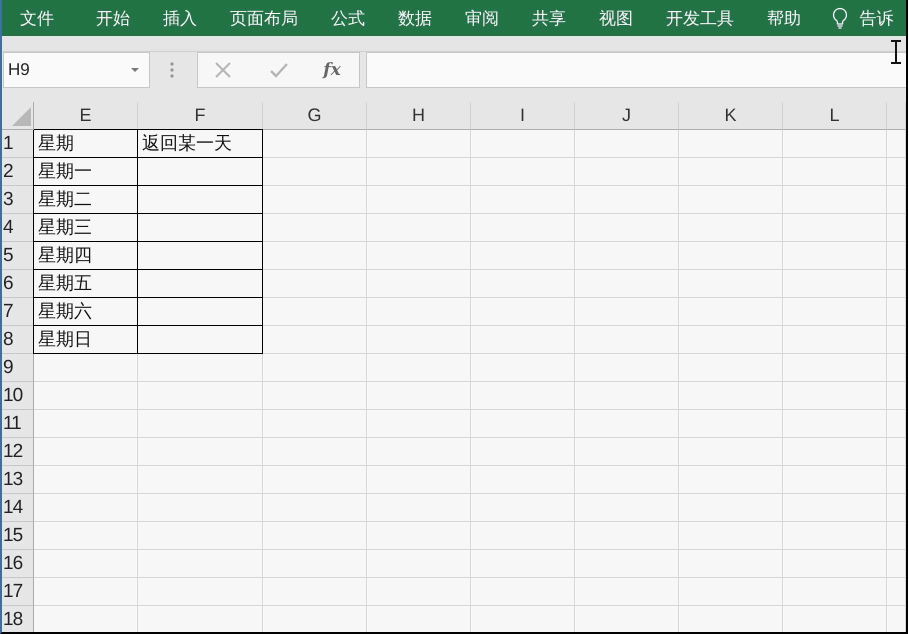 This screenshot has height=634, width=909. Describe the element at coordinates (18, 508) in the screenshot. I see `row-header: 14` at that location.